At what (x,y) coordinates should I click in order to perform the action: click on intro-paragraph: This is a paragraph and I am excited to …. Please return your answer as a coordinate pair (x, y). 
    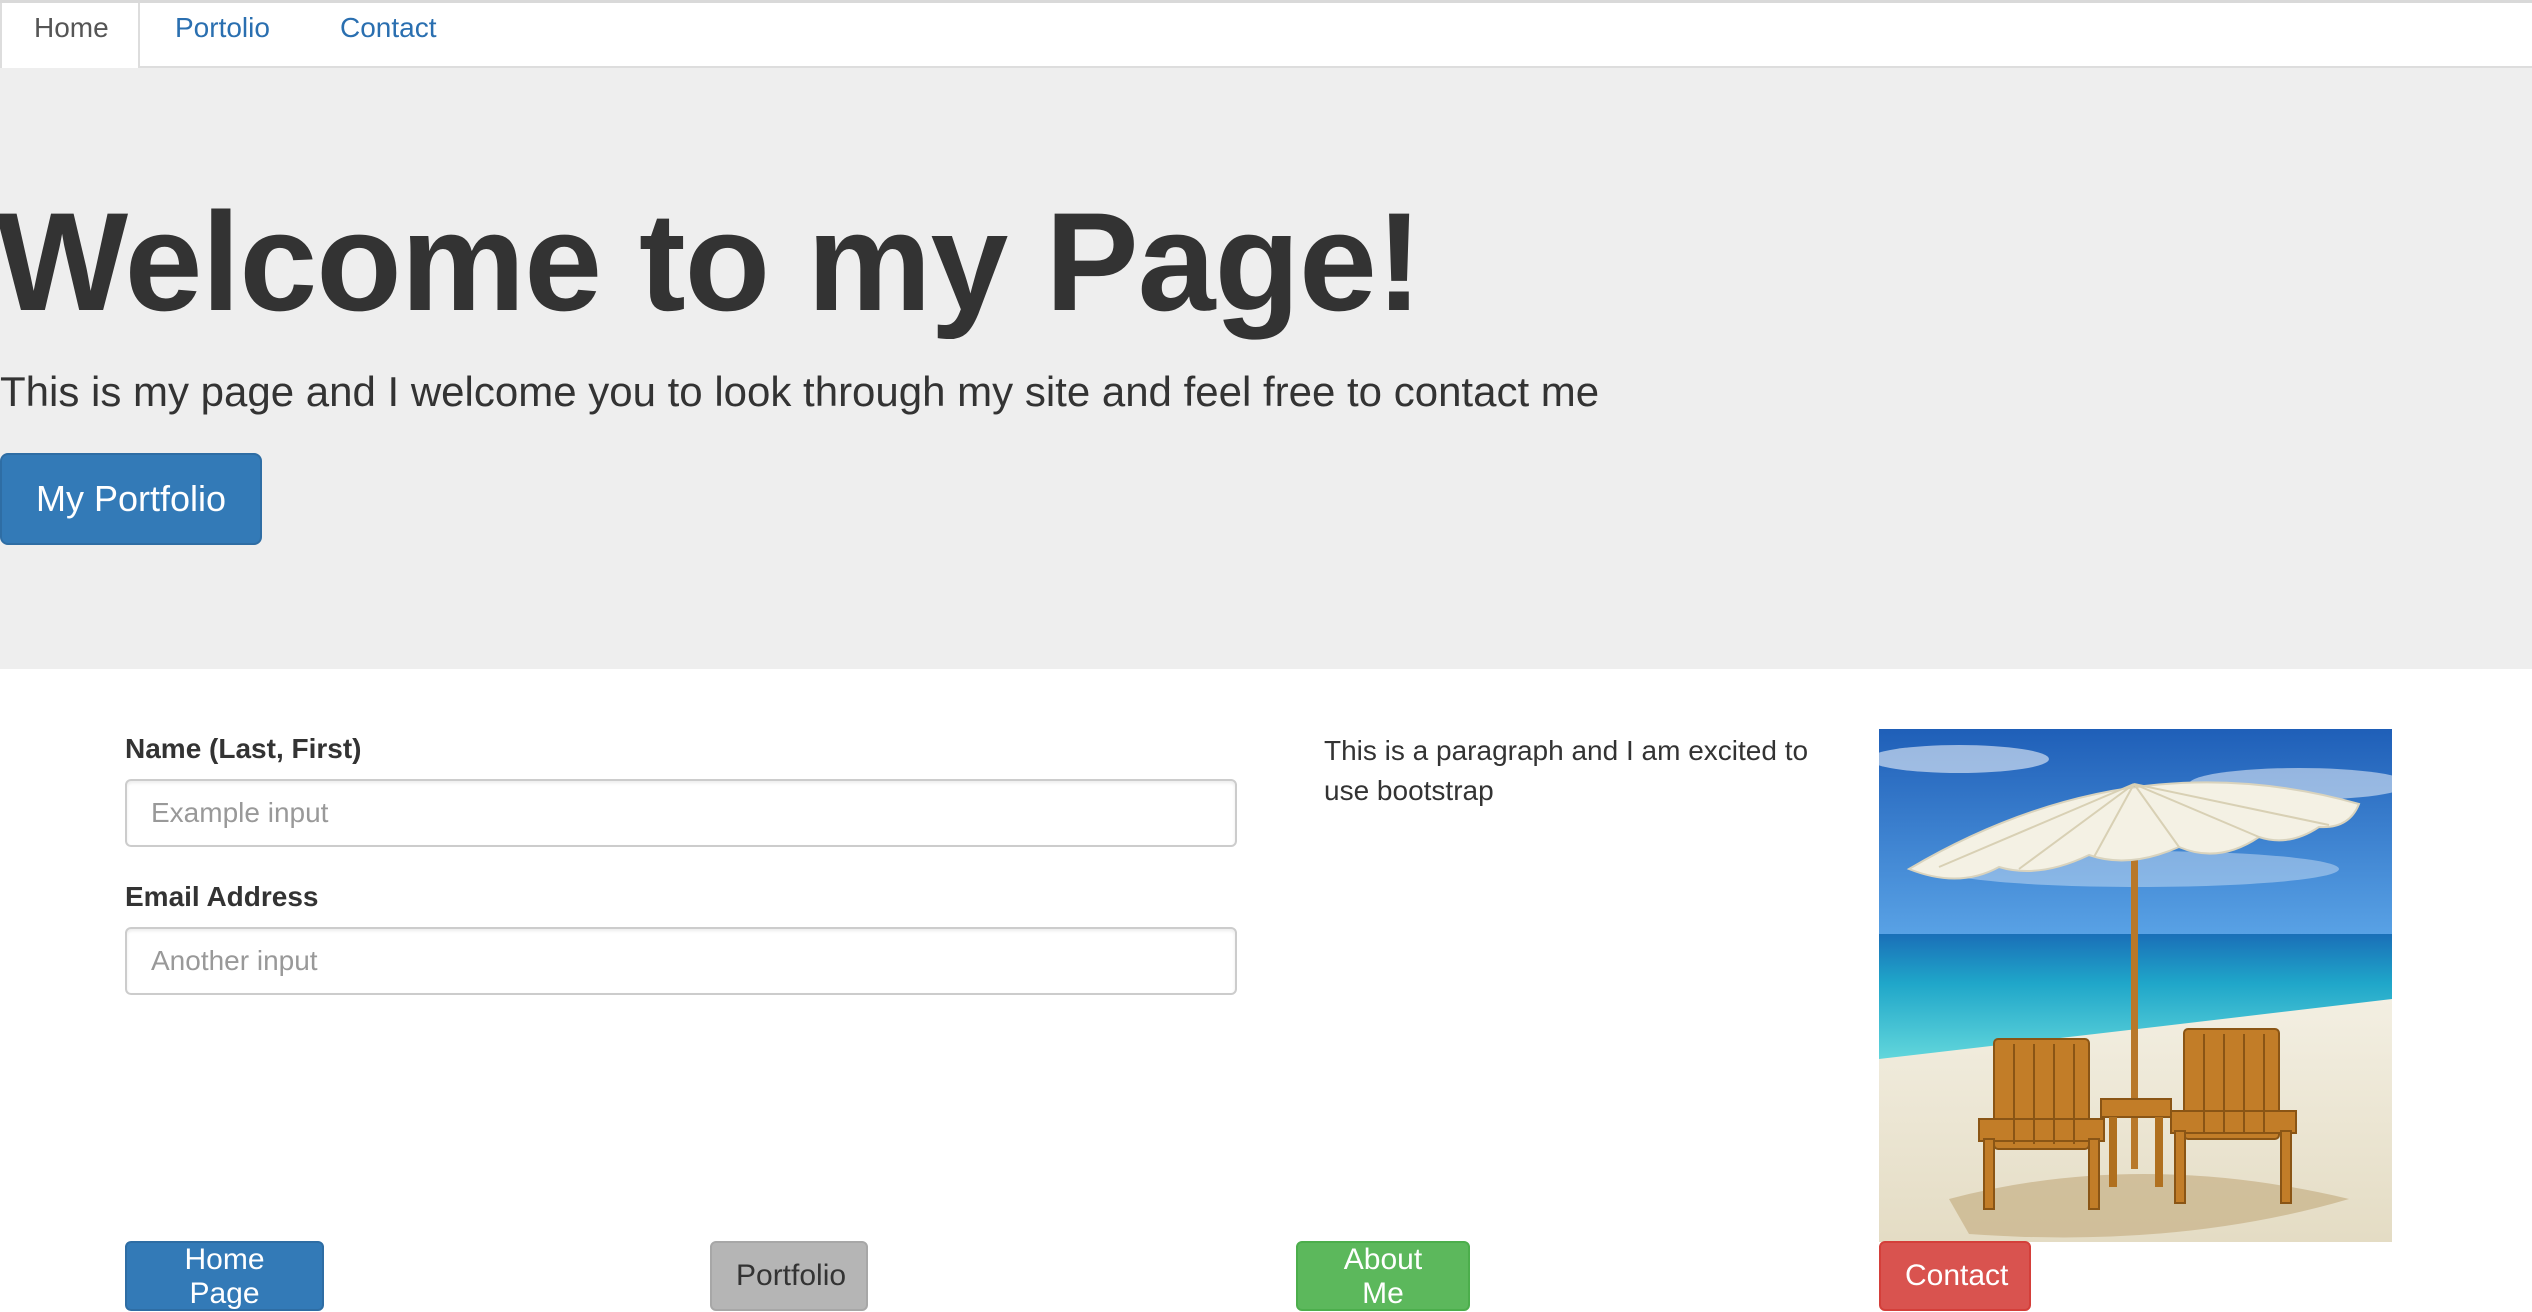
    Looking at the image, I should click on (1566, 770).